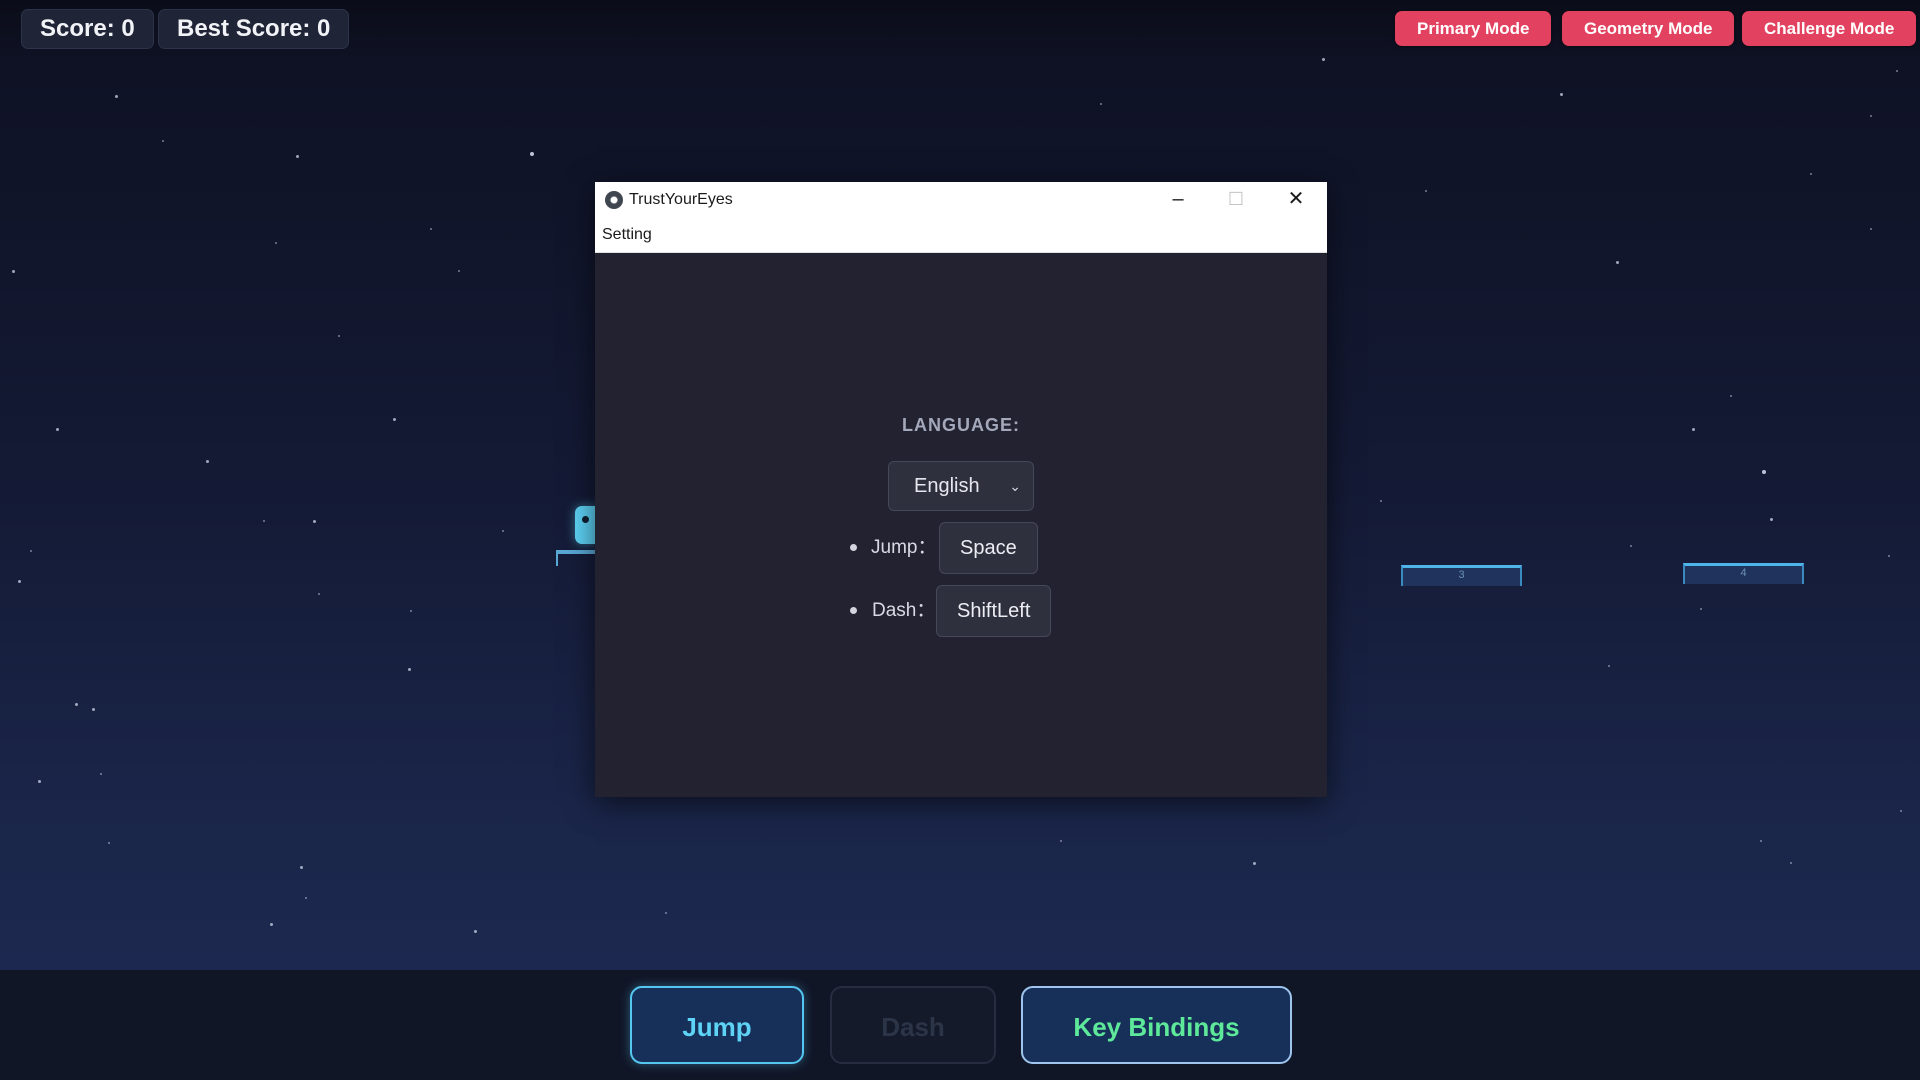 This screenshot has width=1920, height=1080. Describe the element at coordinates (1156, 1025) in the screenshot. I see `key-bindings-button: Key Bindings` at that location.